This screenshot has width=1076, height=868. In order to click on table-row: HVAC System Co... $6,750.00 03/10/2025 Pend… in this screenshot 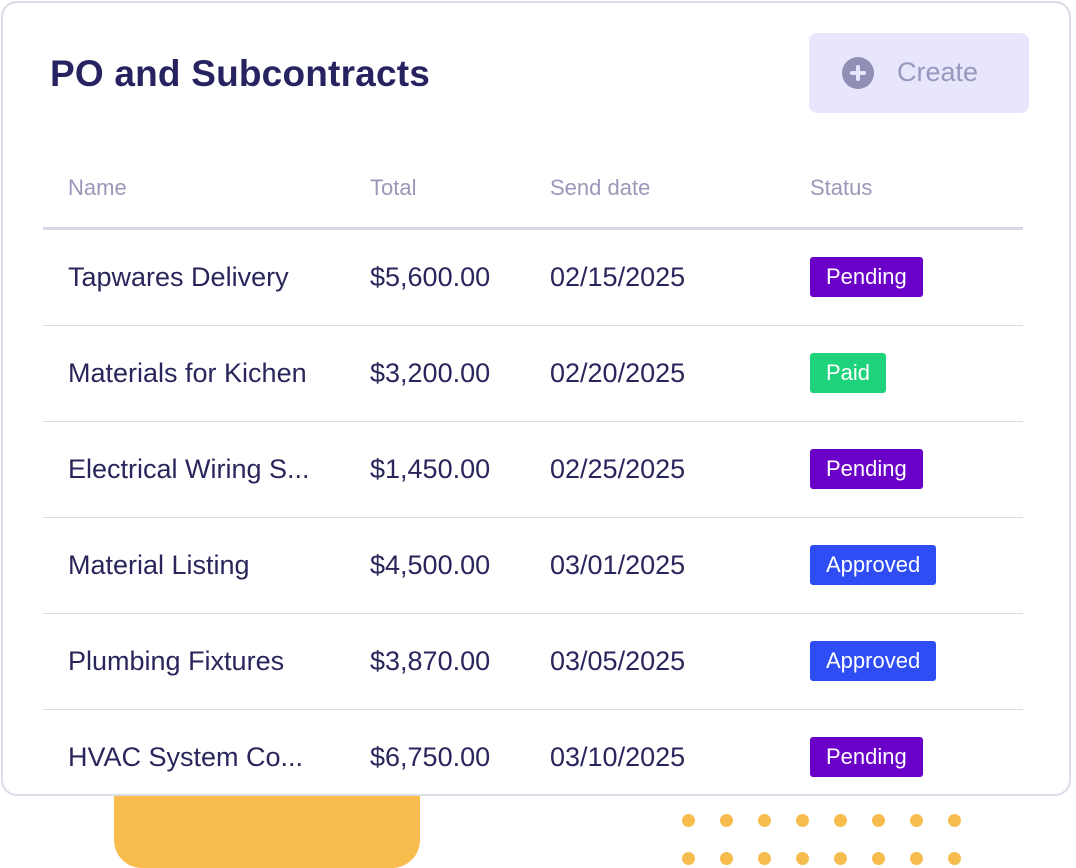, I will do `click(533, 757)`.